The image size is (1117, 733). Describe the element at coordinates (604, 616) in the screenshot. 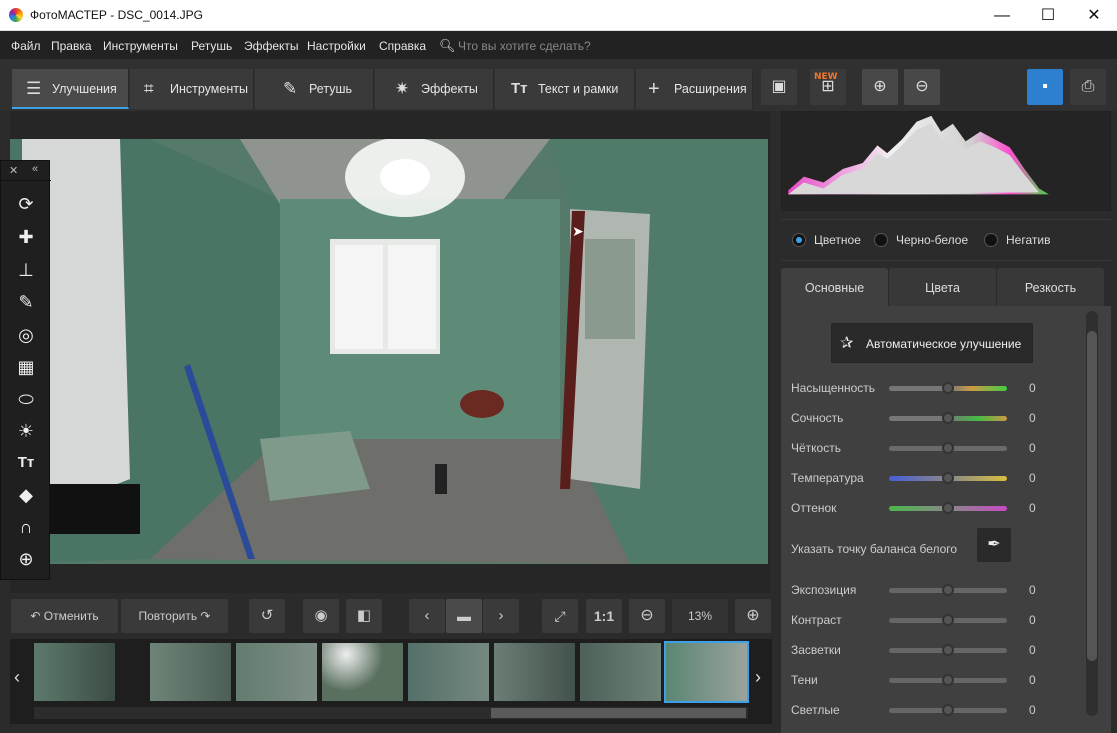

I see `actual-size-button: 1:1` at that location.